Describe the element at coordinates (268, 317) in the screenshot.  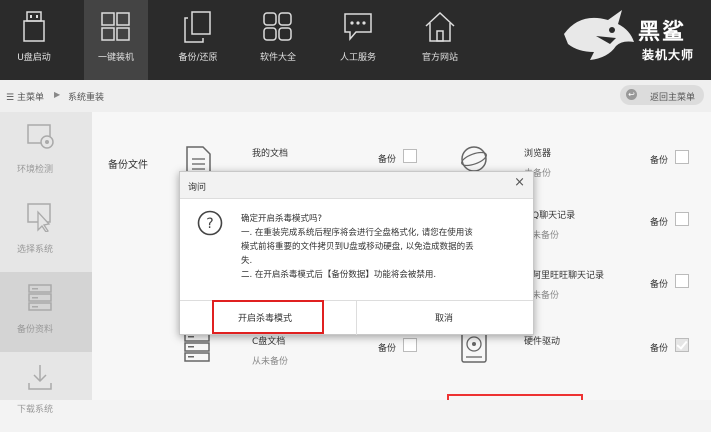
I see `highlight-box` at that location.